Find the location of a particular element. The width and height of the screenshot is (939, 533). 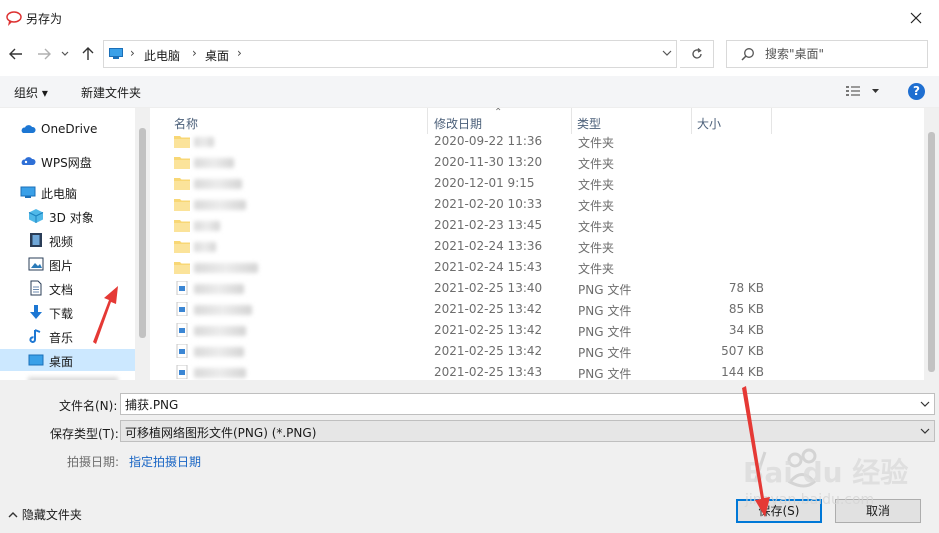

sidebar-scrollbar is located at coordinates (142, 244).